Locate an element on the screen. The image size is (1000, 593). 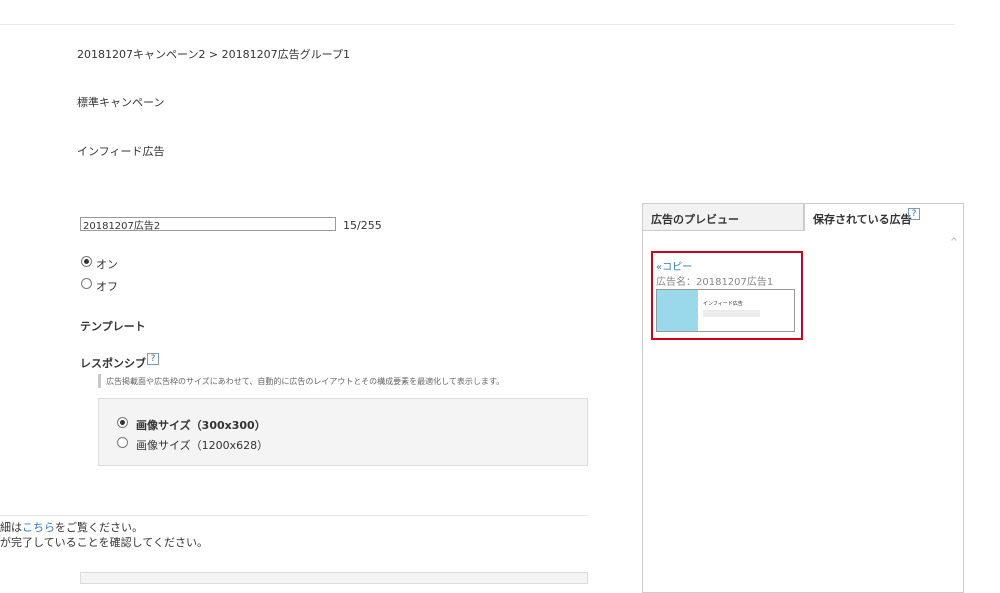
notice-line2: が完了していることを確認してください。 is located at coordinates (104, 542).